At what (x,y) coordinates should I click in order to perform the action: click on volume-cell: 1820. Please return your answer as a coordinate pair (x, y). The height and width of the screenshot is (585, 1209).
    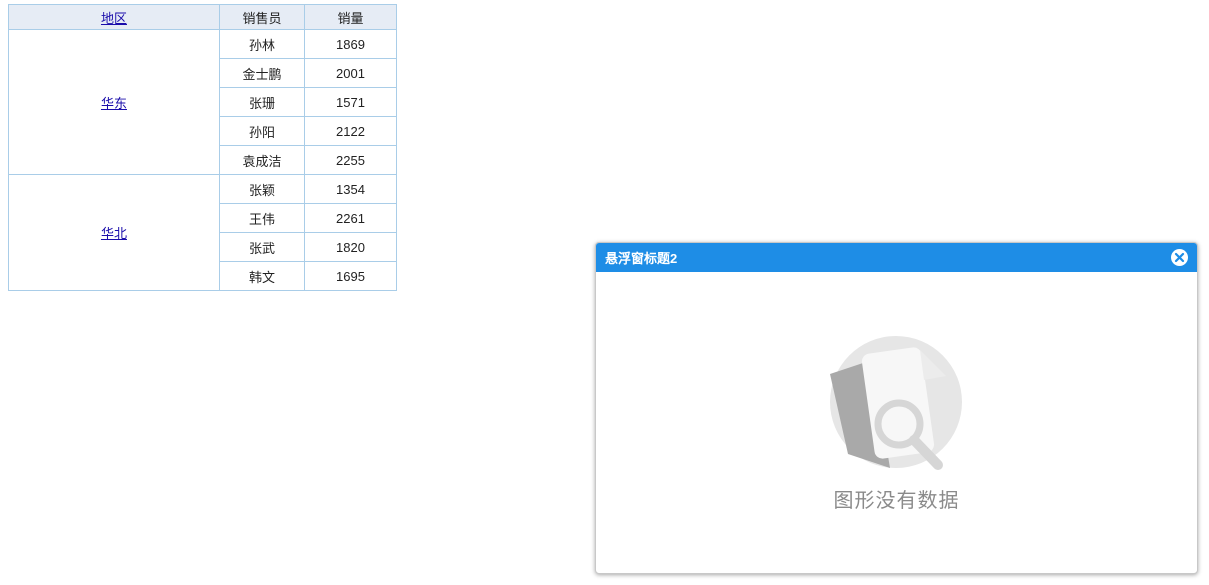
    Looking at the image, I should click on (350, 247).